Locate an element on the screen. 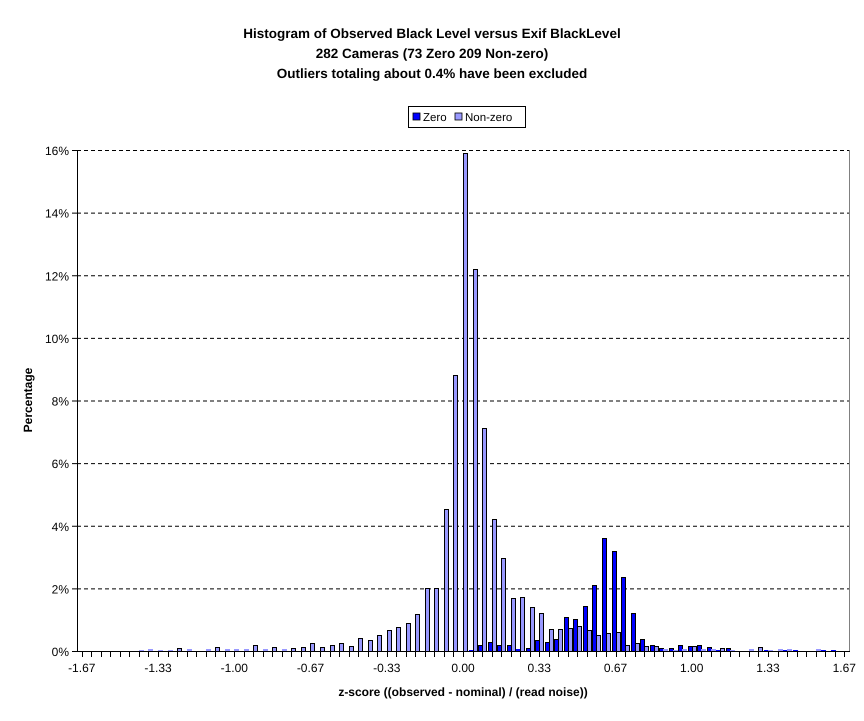 This screenshot has height=721, width=864. x-tick-label: -1.67 is located at coordinates (82, 668).